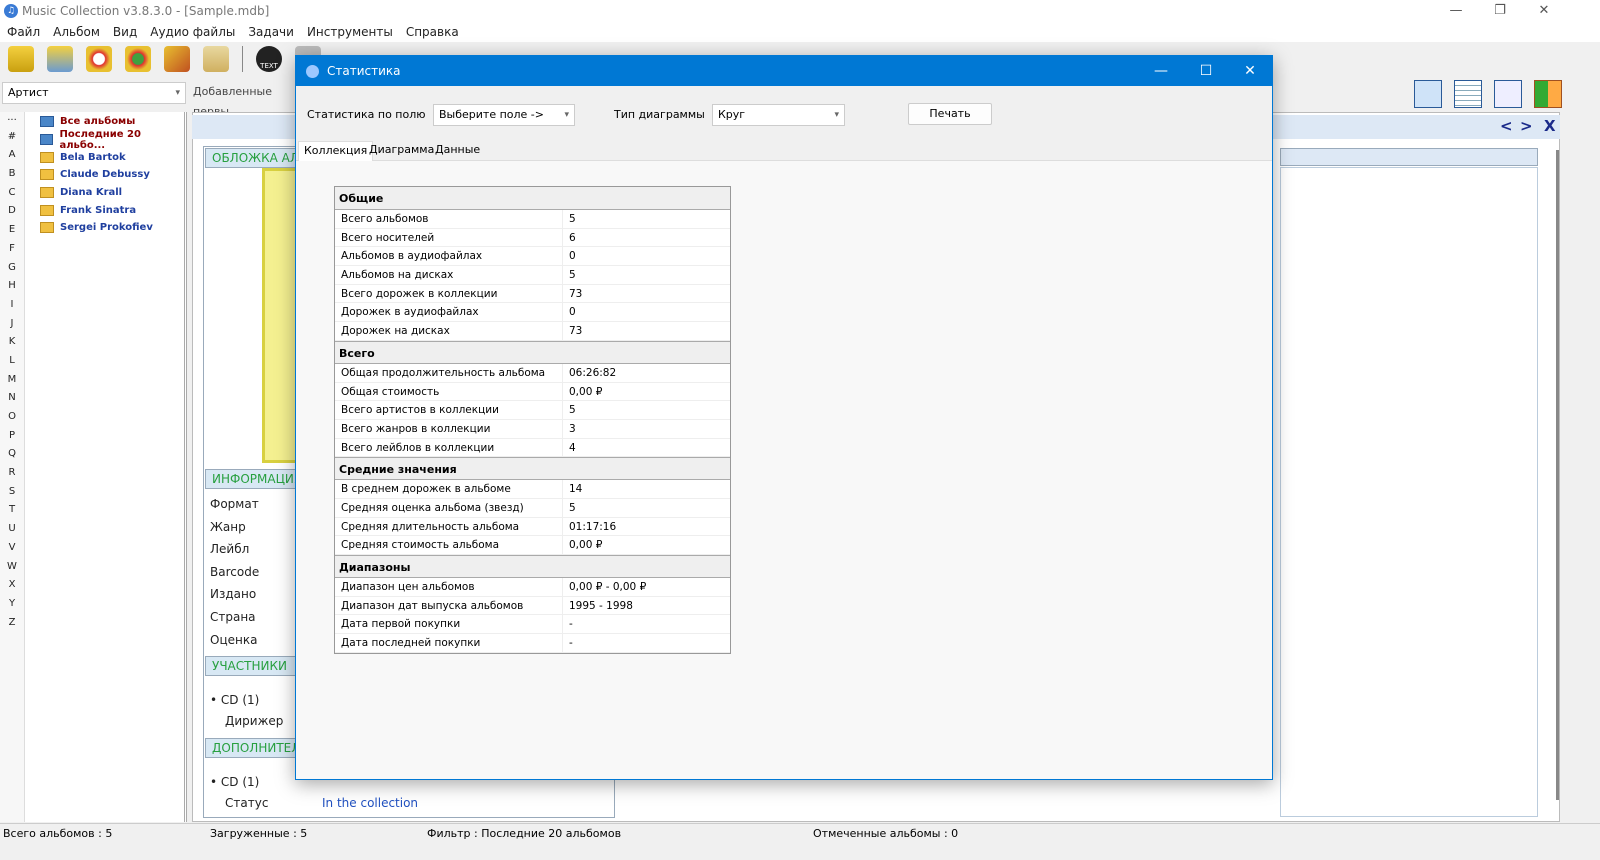 Image resolution: width=1600 pixels, height=860 pixels. I want to click on view-shelf-icon, so click(1548, 94).